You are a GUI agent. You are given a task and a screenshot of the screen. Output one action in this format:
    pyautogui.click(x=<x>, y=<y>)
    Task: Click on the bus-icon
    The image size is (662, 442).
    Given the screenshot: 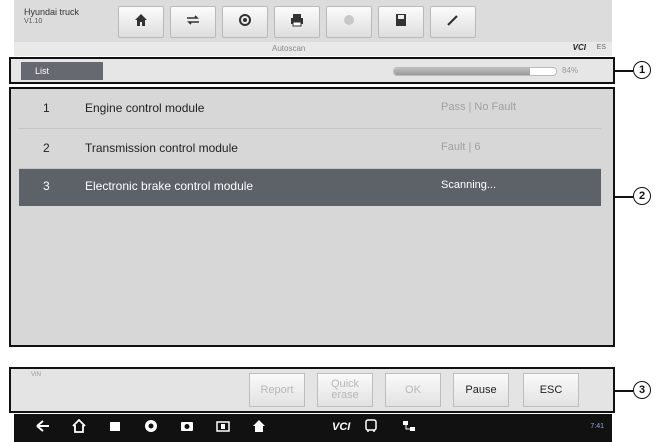 What is the action you would take?
    pyautogui.click(x=371, y=428)
    